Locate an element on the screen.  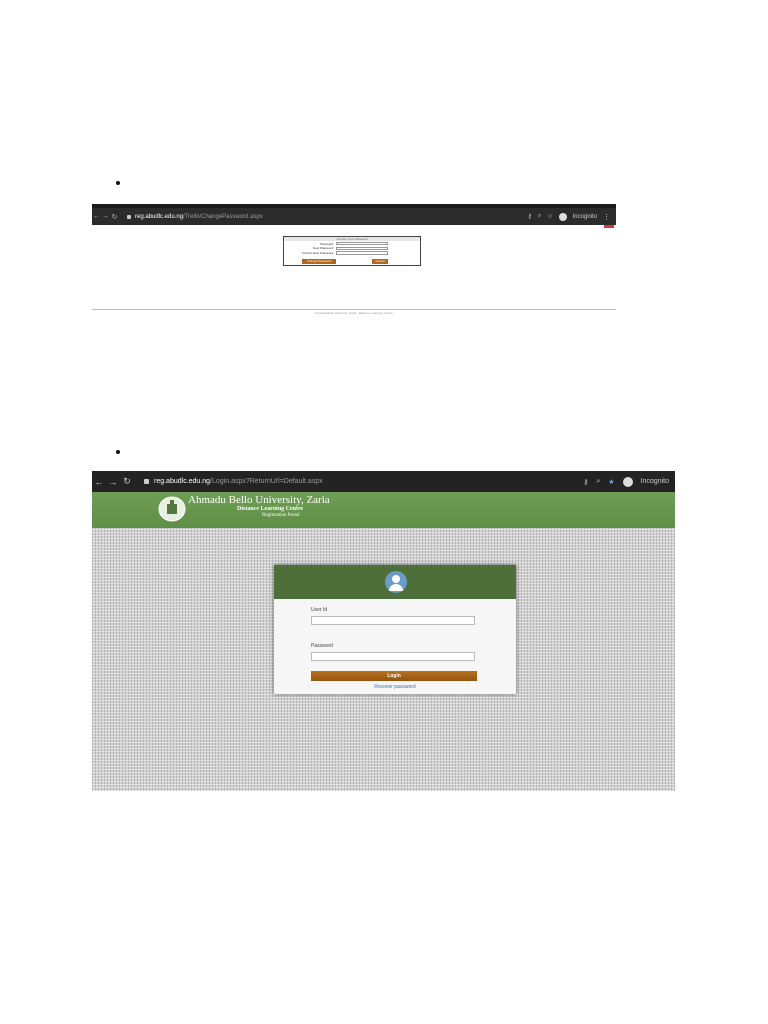
cancel-button: Cancel is located at coordinates (380, 261).